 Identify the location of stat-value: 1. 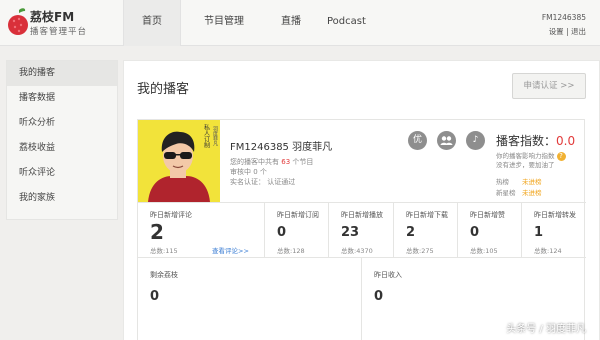
(539, 232).